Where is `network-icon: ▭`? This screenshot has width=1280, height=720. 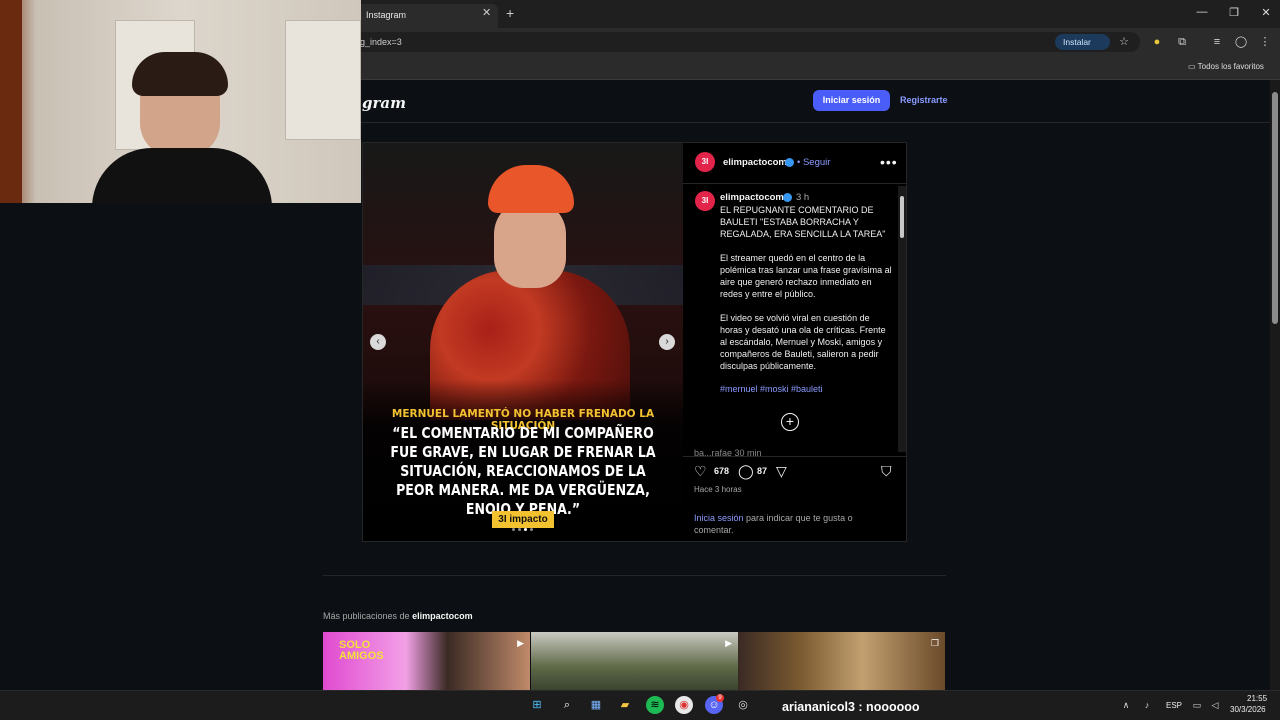 network-icon: ▭ is located at coordinates (1197, 705).